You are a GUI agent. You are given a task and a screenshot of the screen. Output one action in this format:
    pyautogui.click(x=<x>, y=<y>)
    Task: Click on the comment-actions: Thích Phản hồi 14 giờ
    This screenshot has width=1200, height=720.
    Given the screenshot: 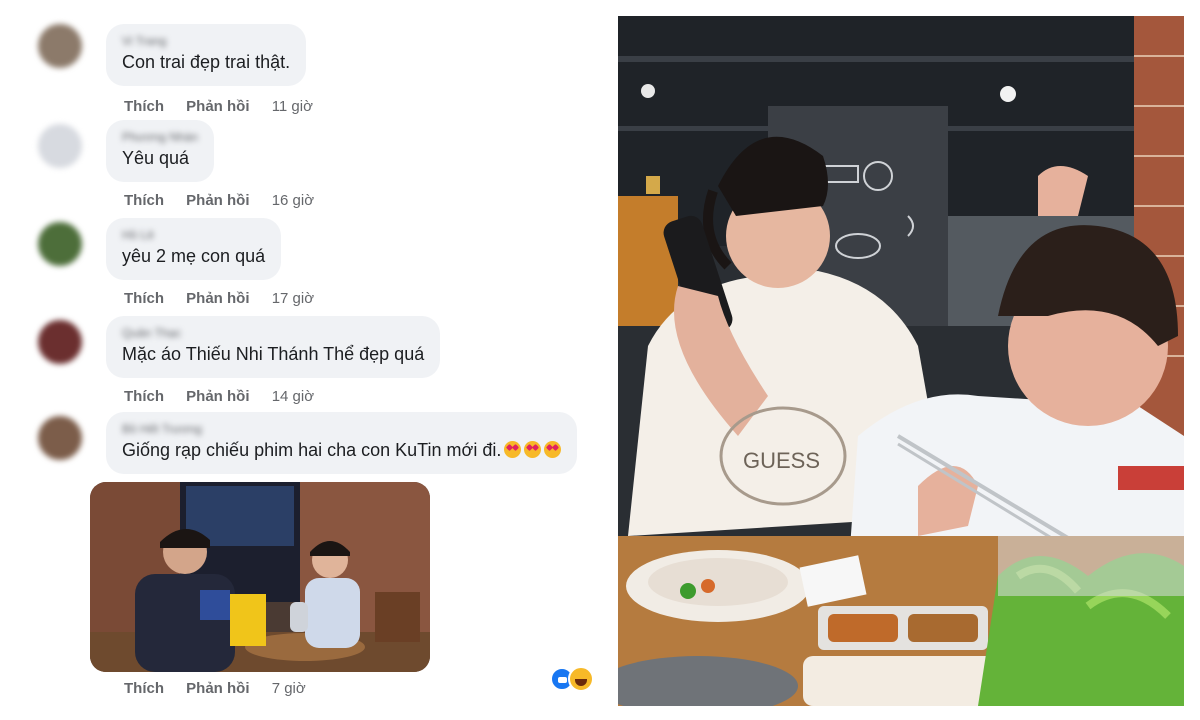 What is the action you would take?
    pyautogui.click(x=228, y=396)
    